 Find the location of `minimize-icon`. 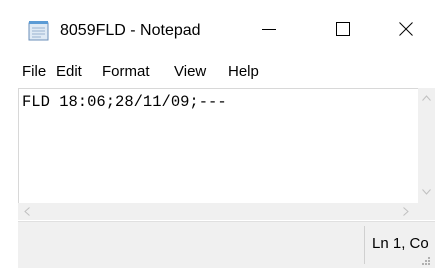

minimize-icon is located at coordinates (269, 31).